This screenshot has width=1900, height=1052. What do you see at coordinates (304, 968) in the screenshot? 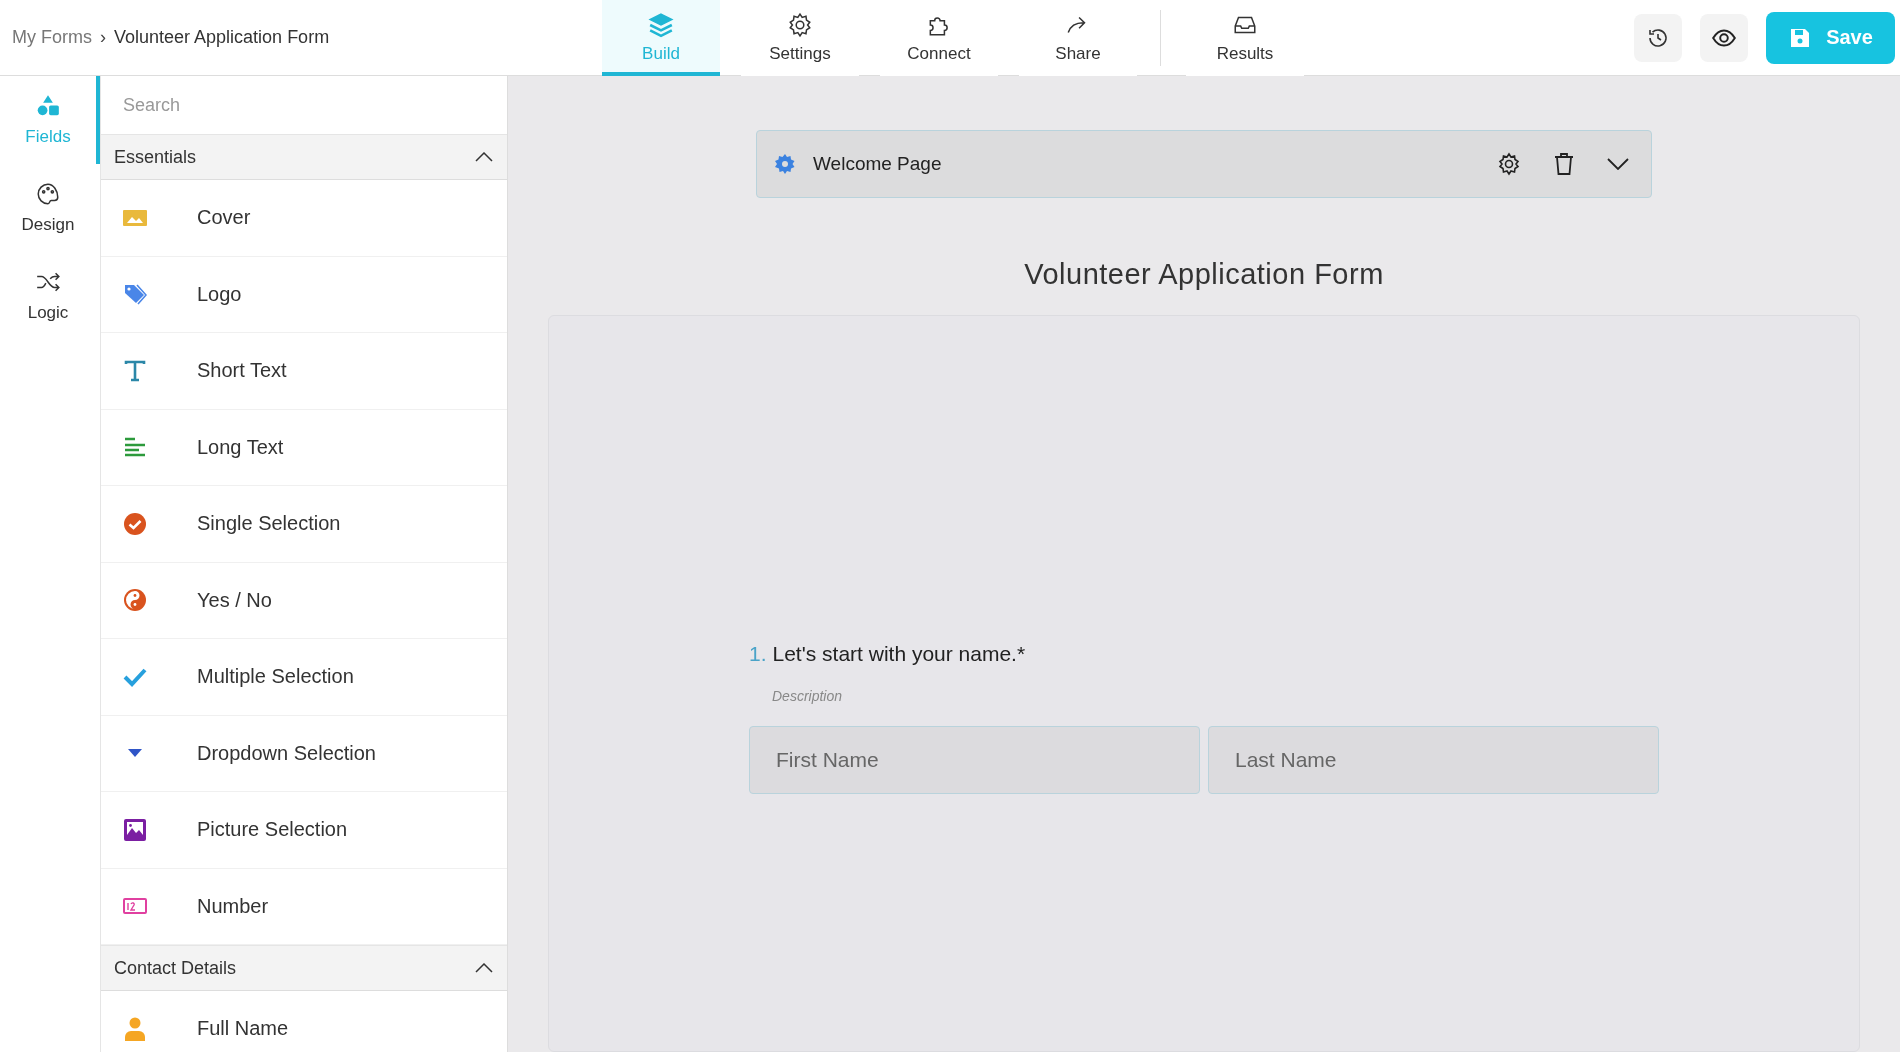
I see `section-header: Contact Details` at bounding box center [304, 968].